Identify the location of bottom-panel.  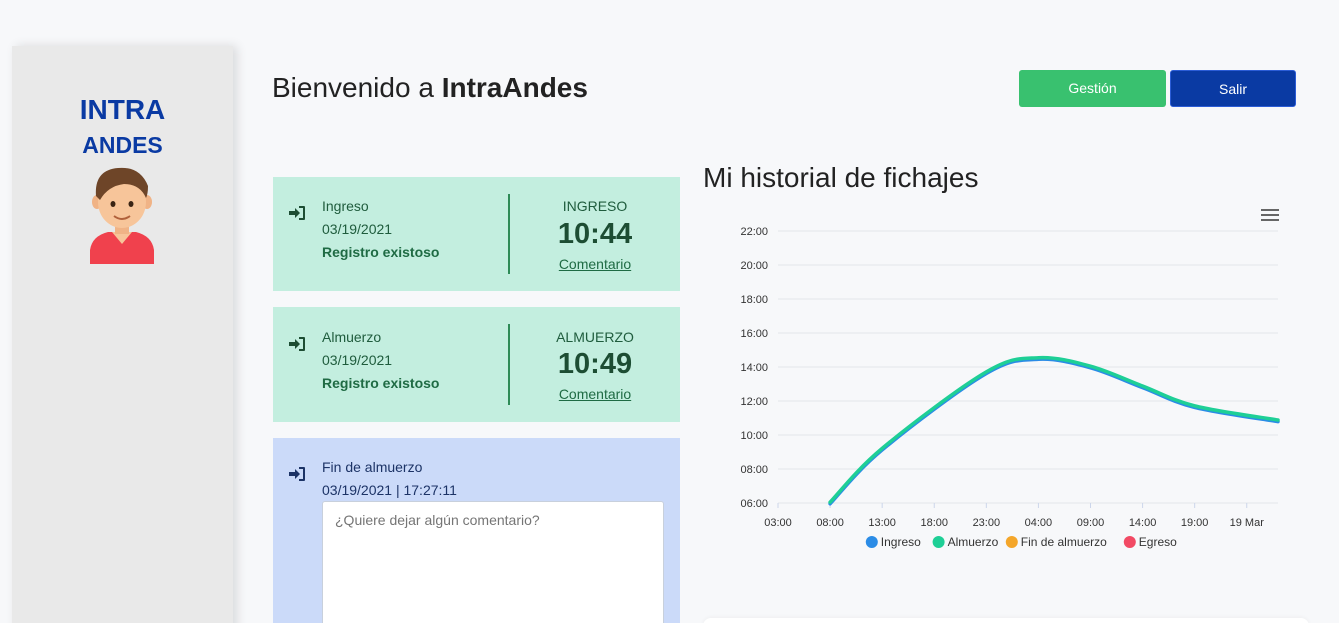
(1006, 620).